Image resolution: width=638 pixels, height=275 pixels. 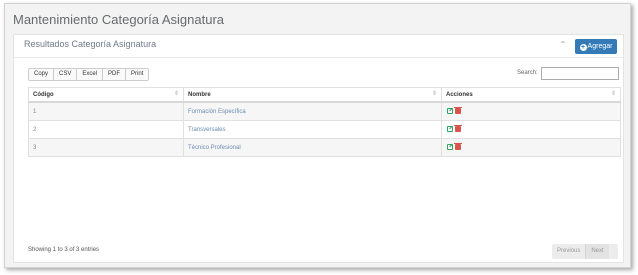 I want to click on column-header-label: Nombre, so click(x=199, y=94).